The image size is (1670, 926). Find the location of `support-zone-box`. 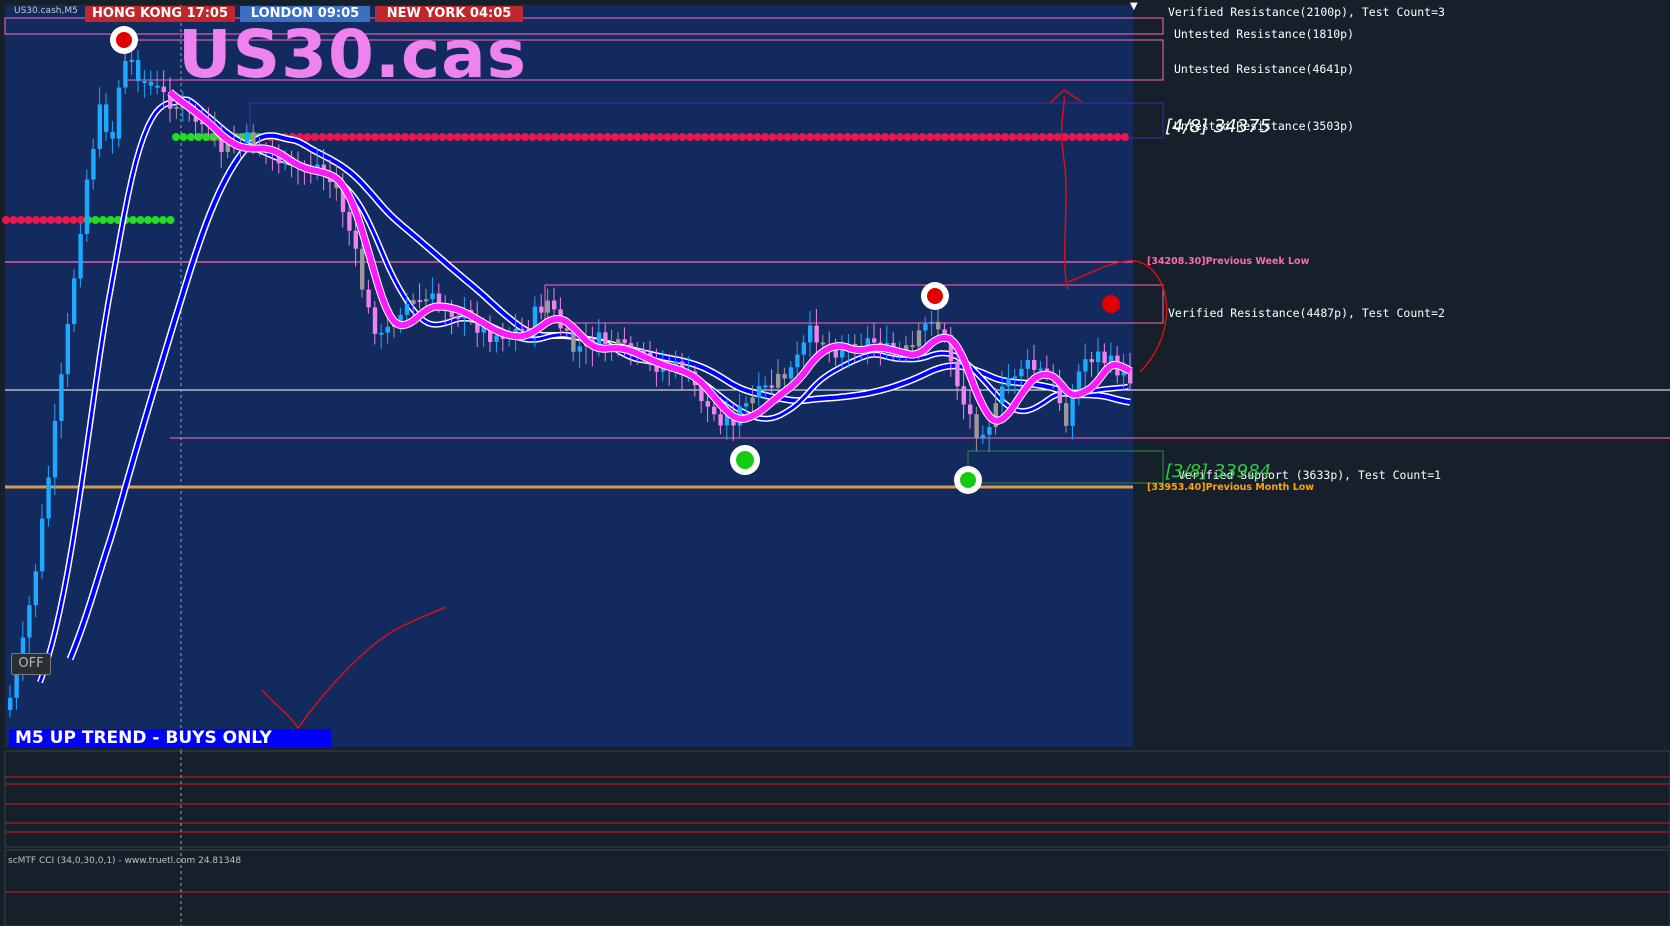

support-zone-box is located at coordinates (1065, 467).